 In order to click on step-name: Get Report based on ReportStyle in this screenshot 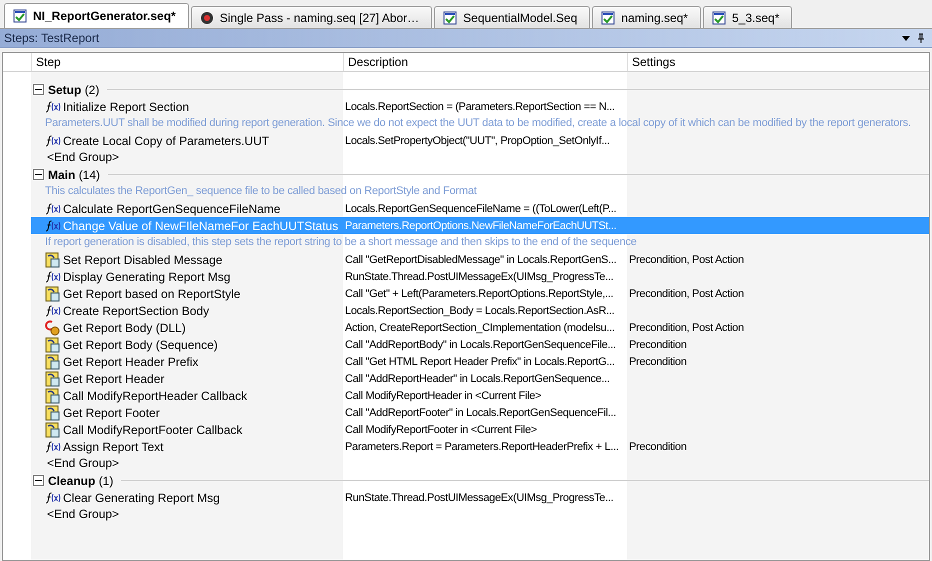, I will do `click(151, 293)`.